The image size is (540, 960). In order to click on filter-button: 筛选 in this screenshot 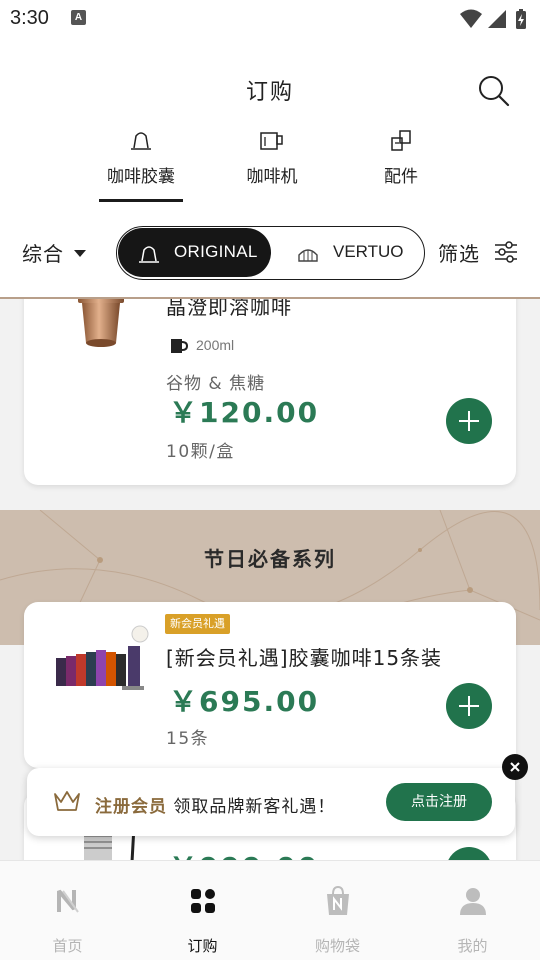, I will do `click(477, 252)`.